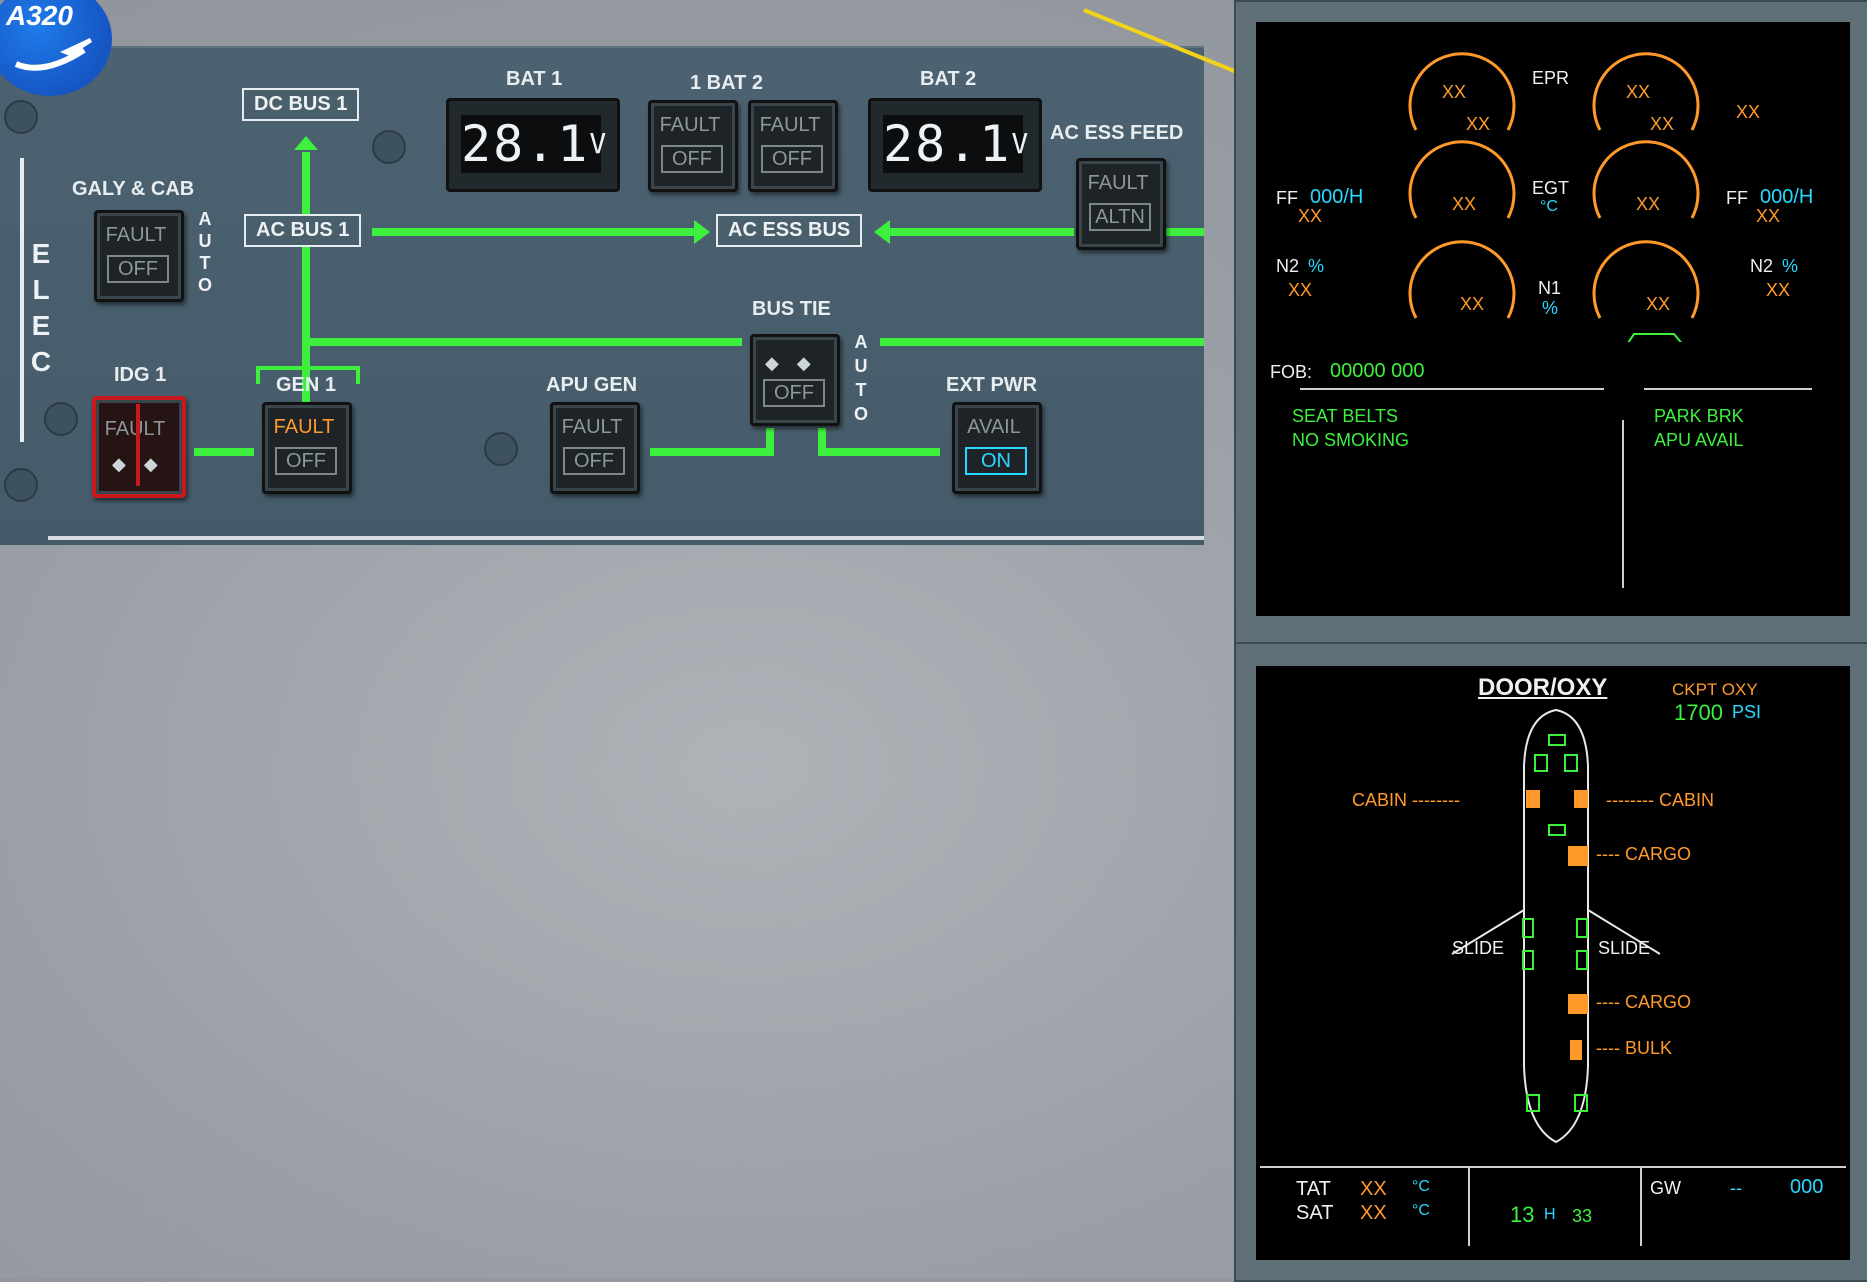  What do you see at coordinates (1291, 372) in the screenshot?
I see `fob-label: FOB:` at bounding box center [1291, 372].